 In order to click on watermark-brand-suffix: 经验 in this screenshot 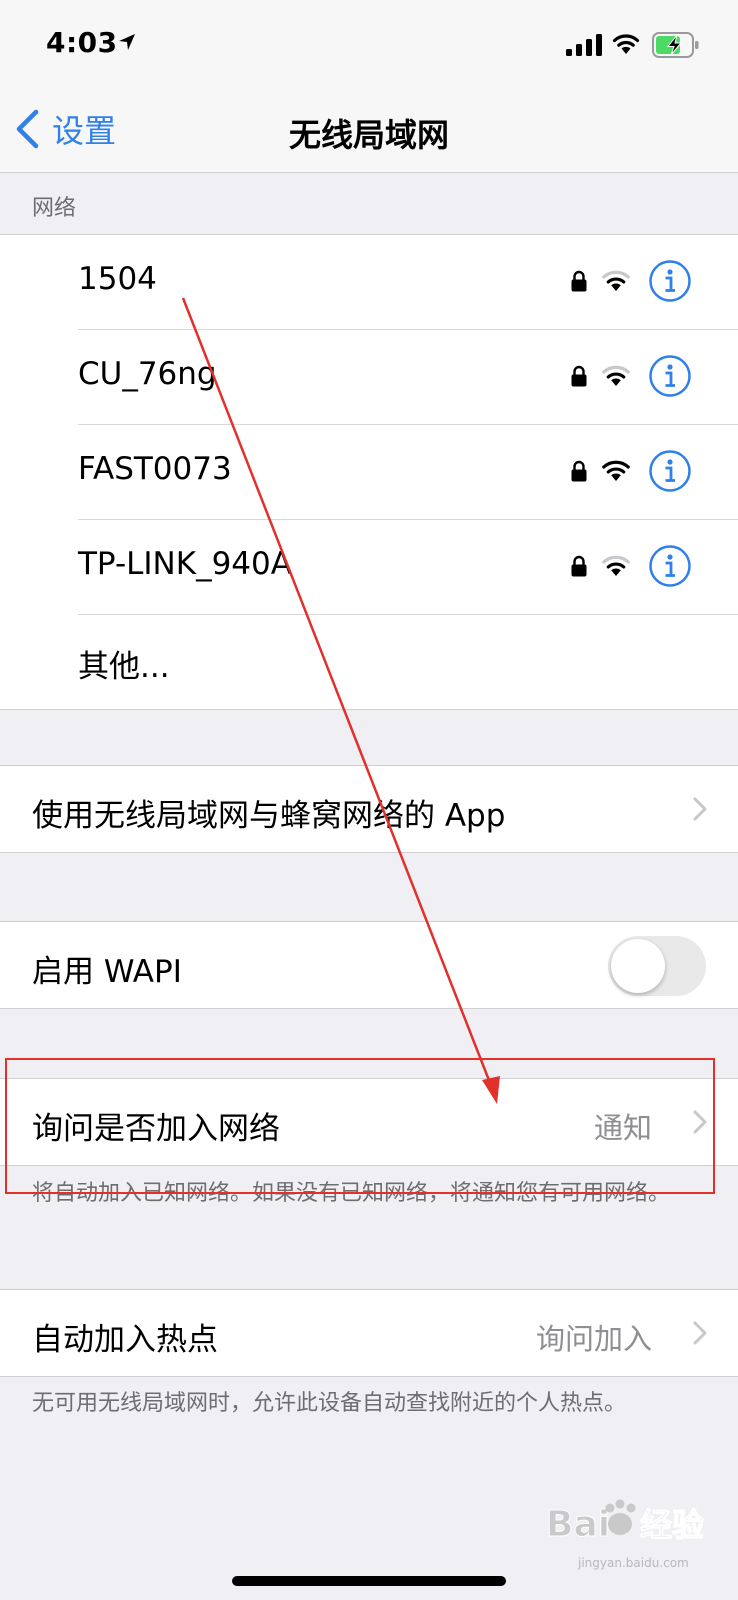, I will do `click(672, 1525)`.